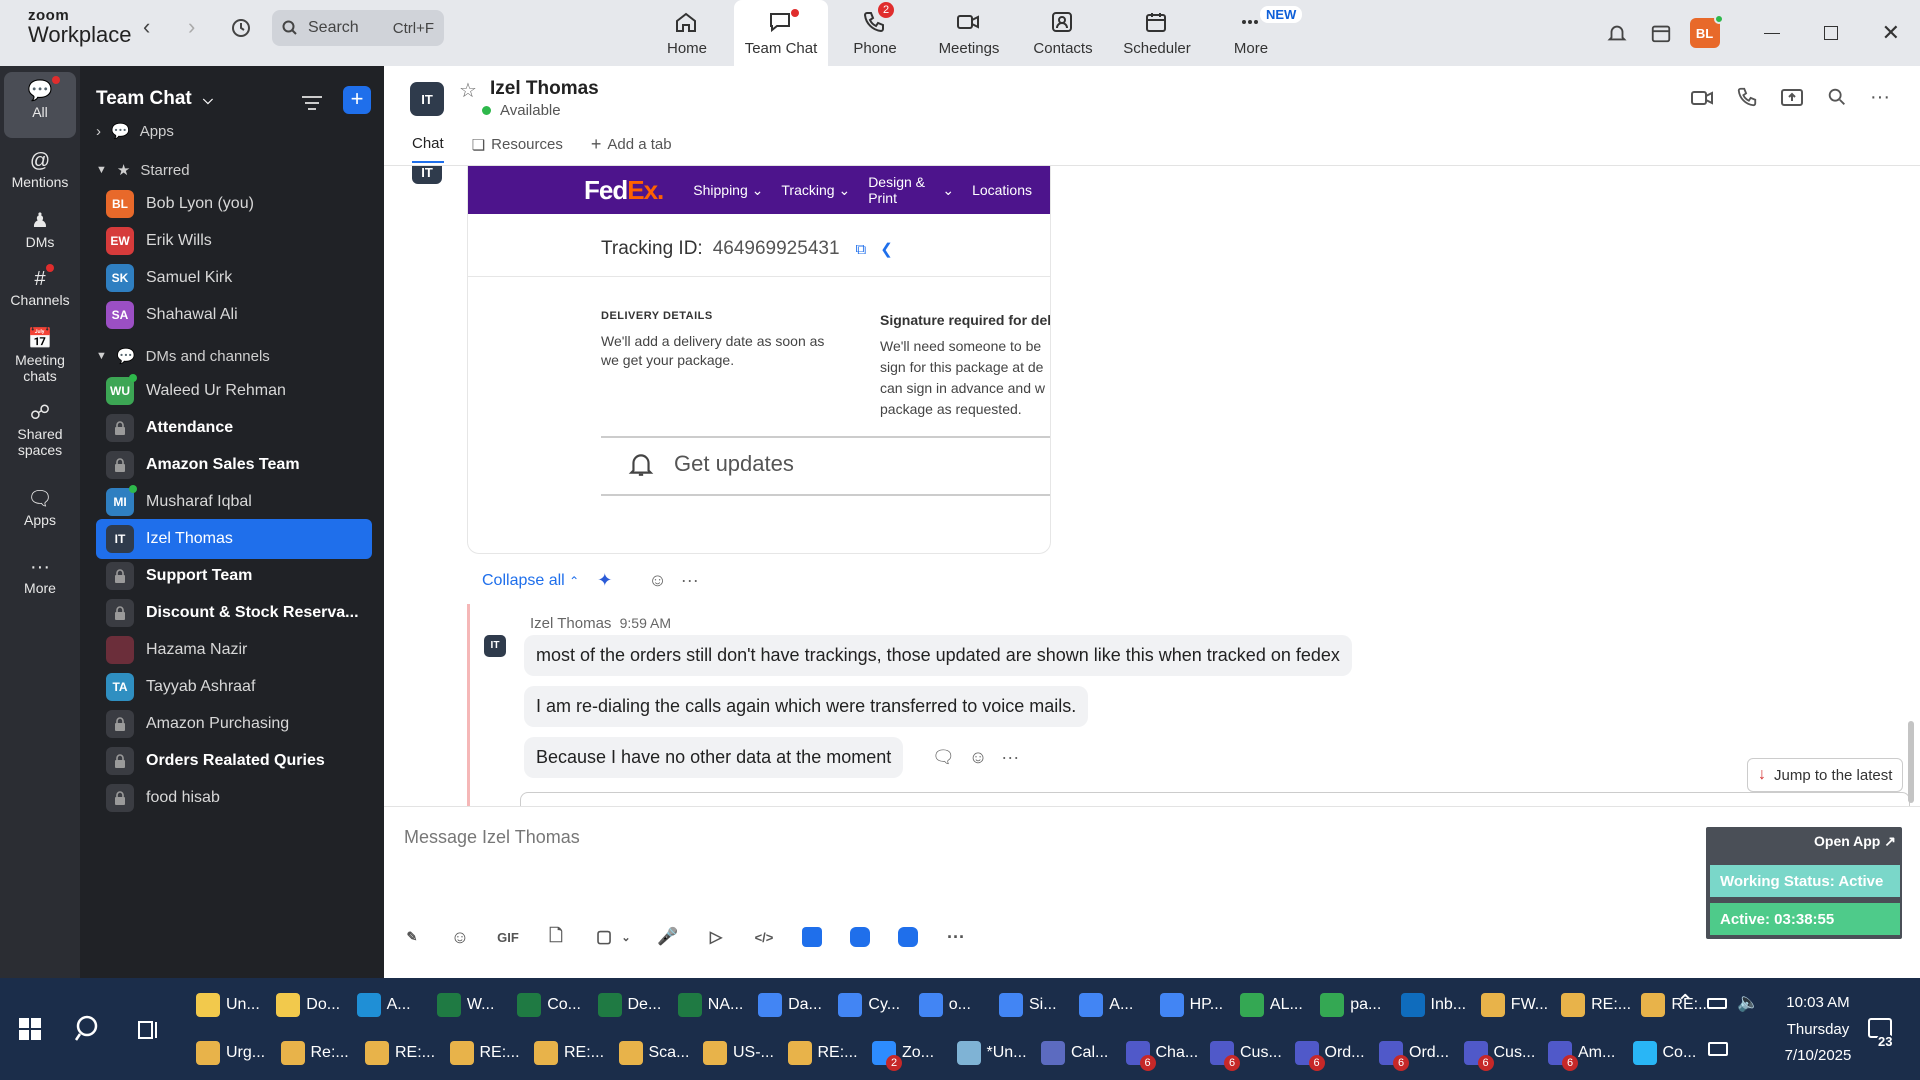 The height and width of the screenshot is (1080, 1920). I want to click on rail-item-channels: # Channels, so click(40, 289).